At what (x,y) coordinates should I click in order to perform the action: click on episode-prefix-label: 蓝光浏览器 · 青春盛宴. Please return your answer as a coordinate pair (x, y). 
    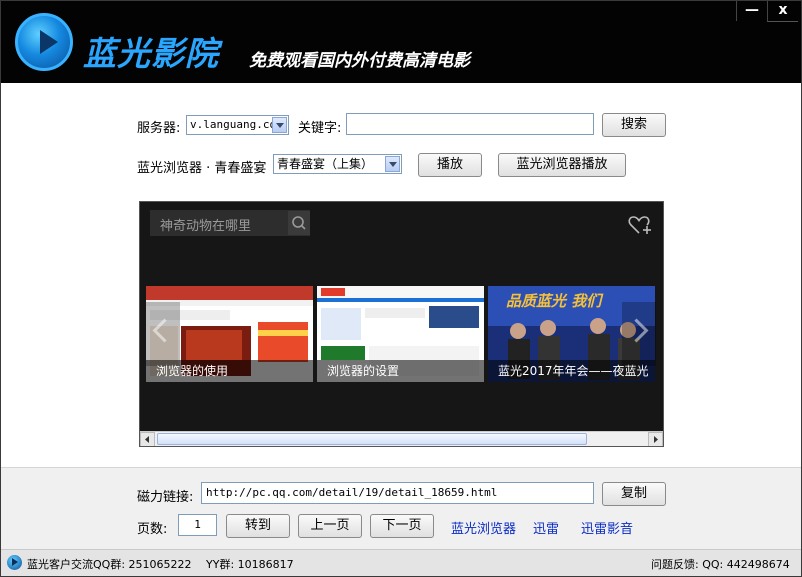
    Looking at the image, I should click on (202, 168).